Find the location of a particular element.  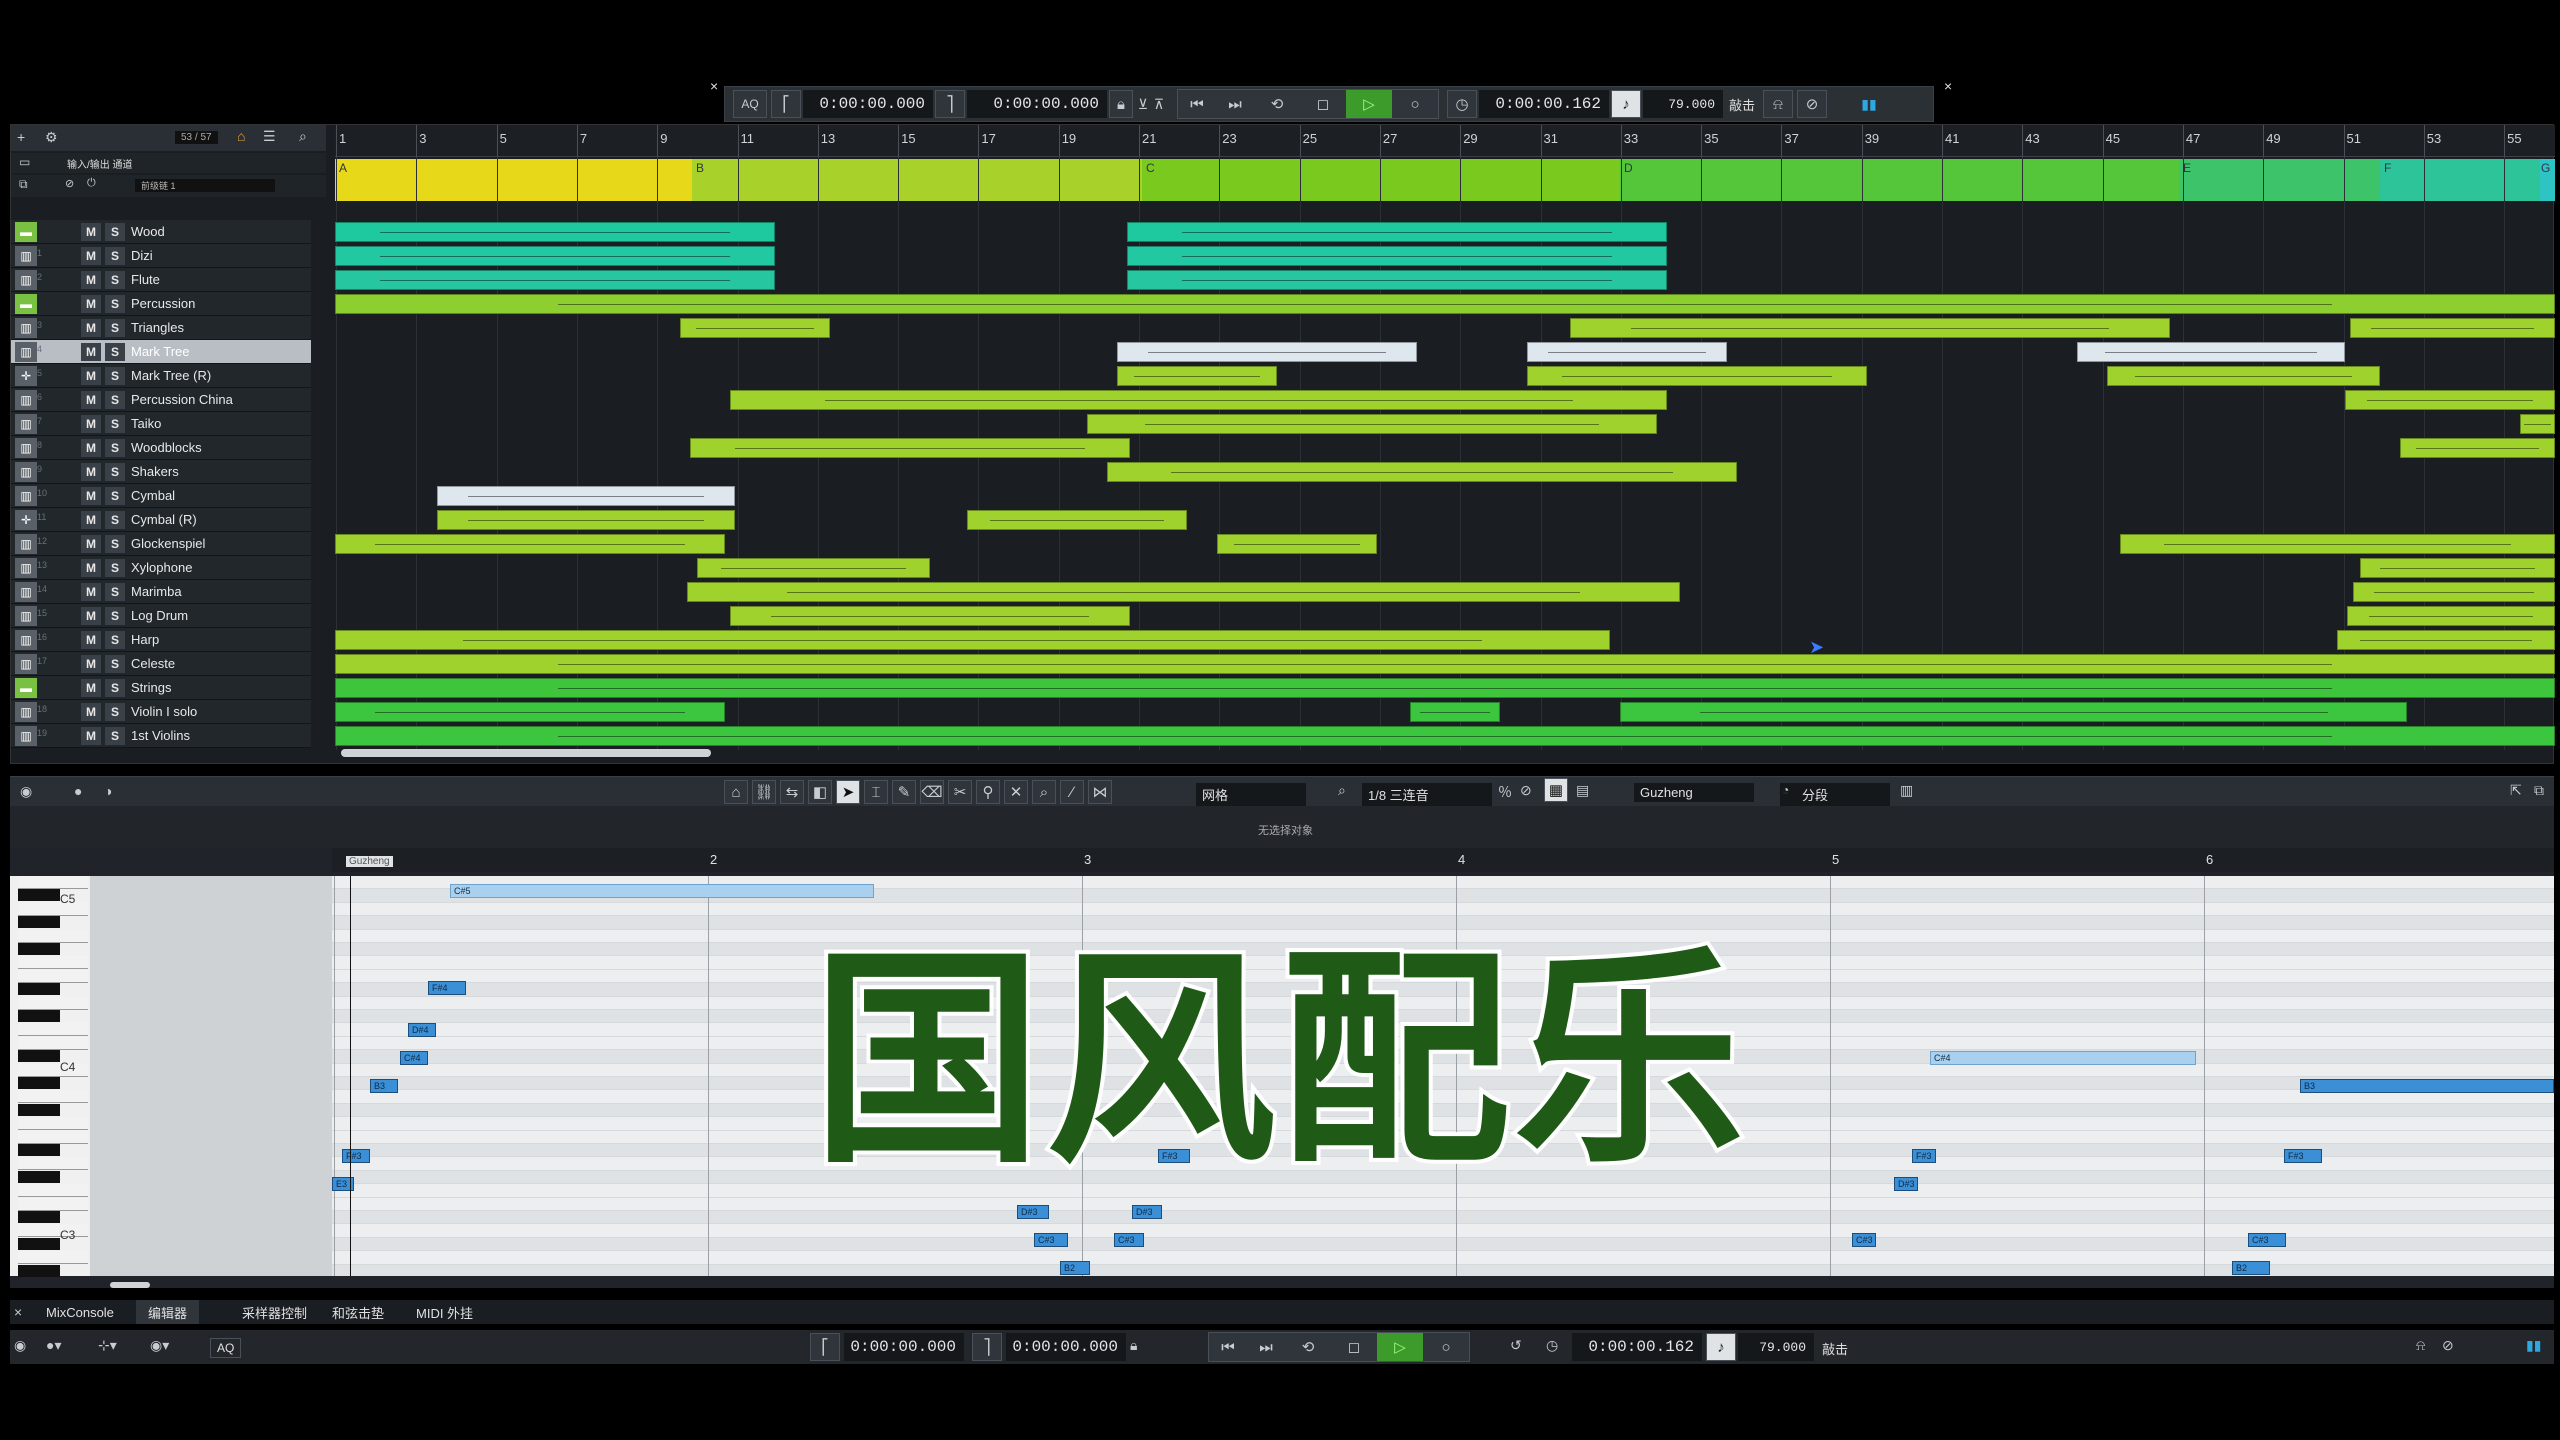

midi-note: B2 is located at coordinates (1075, 1268).